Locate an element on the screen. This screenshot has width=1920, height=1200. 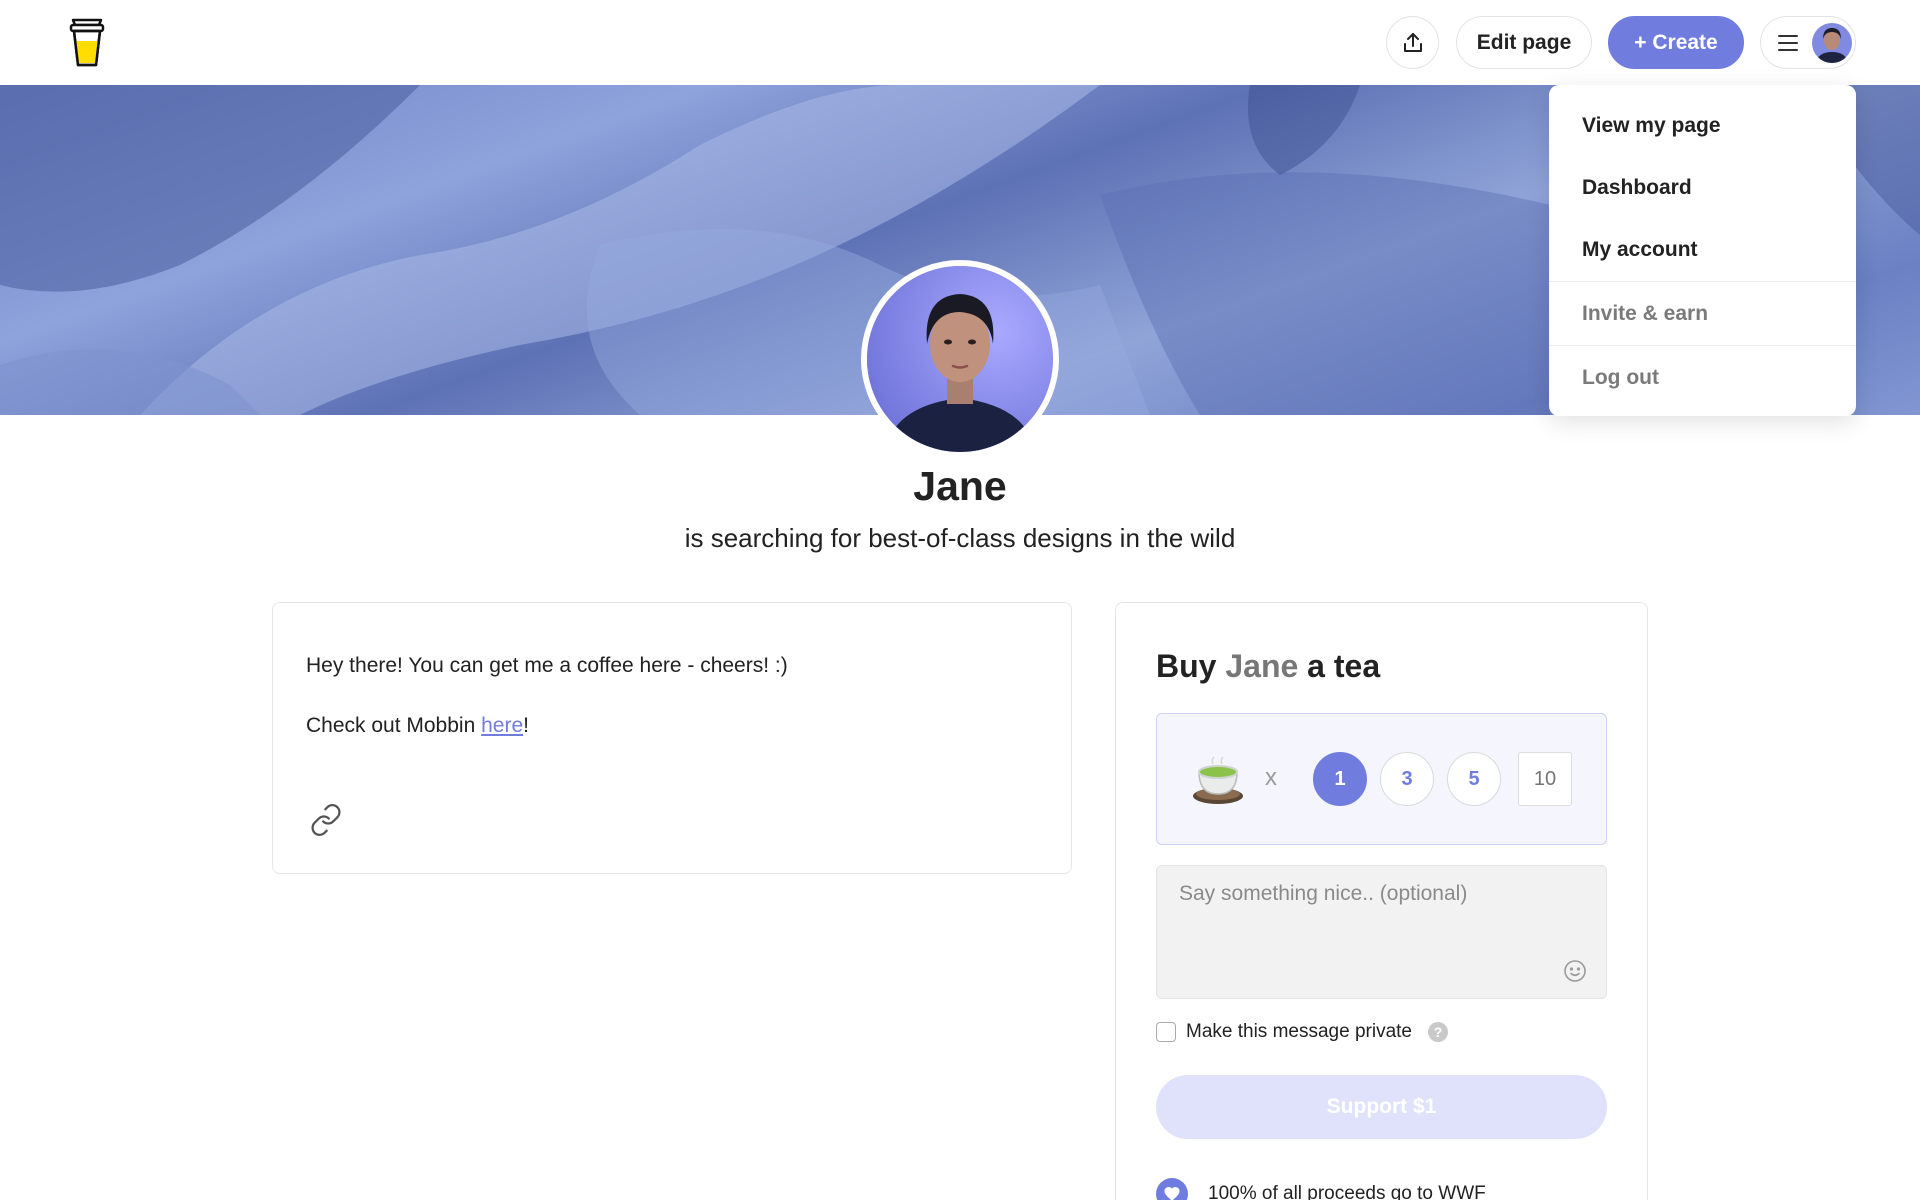
create-button: + Create is located at coordinates (1676, 42).